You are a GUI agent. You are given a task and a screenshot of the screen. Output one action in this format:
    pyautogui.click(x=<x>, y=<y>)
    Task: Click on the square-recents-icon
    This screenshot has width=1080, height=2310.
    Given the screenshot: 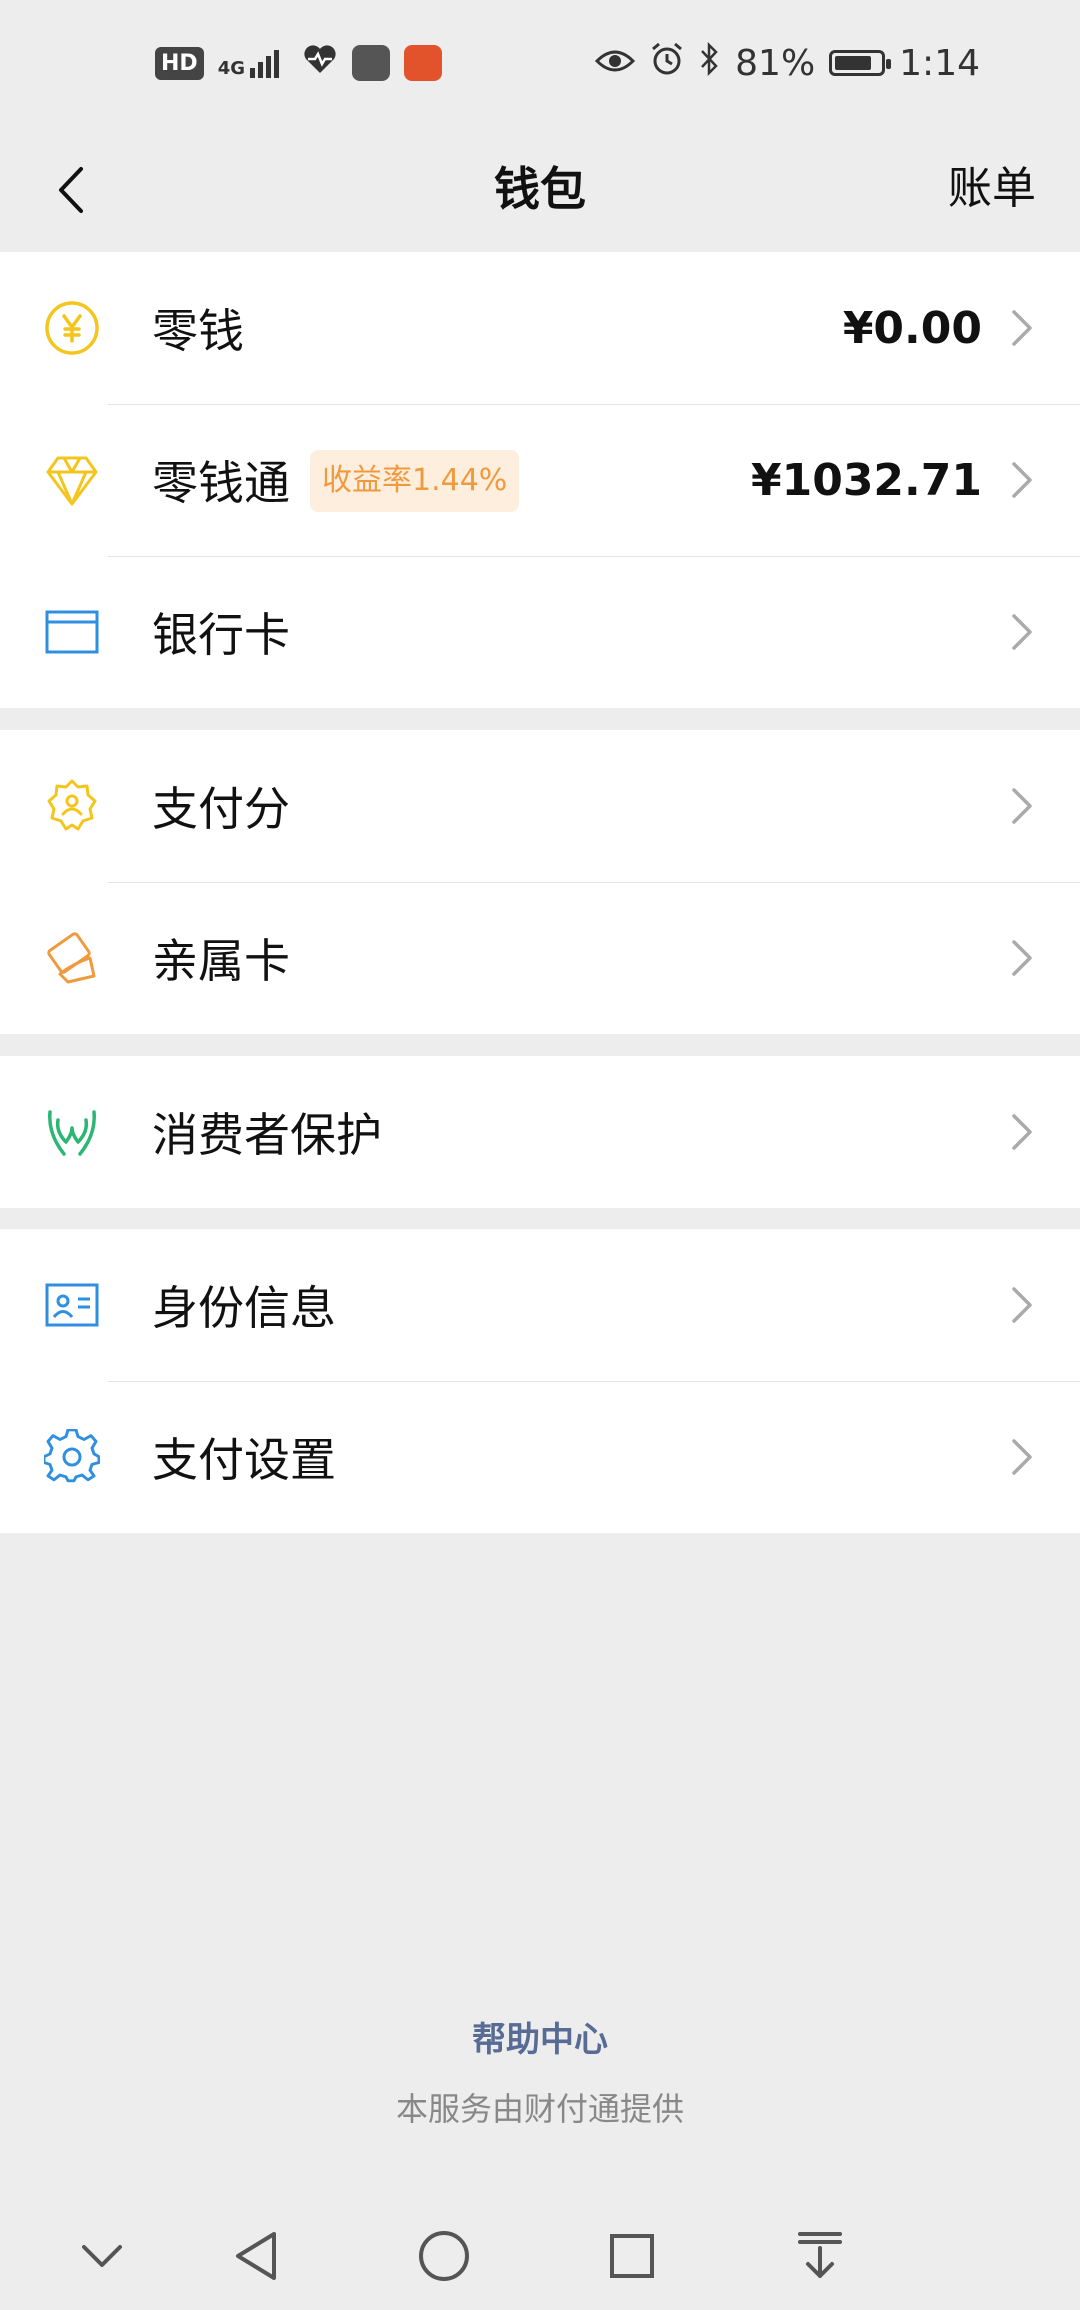 What is the action you would take?
    pyautogui.click(x=632, y=2256)
    